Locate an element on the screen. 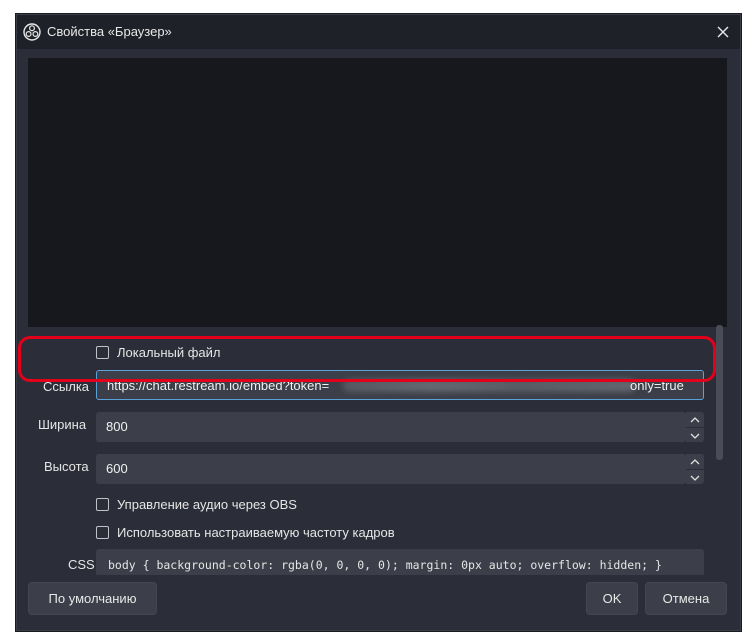  obs-logo-icon is located at coordinates (32, 32).